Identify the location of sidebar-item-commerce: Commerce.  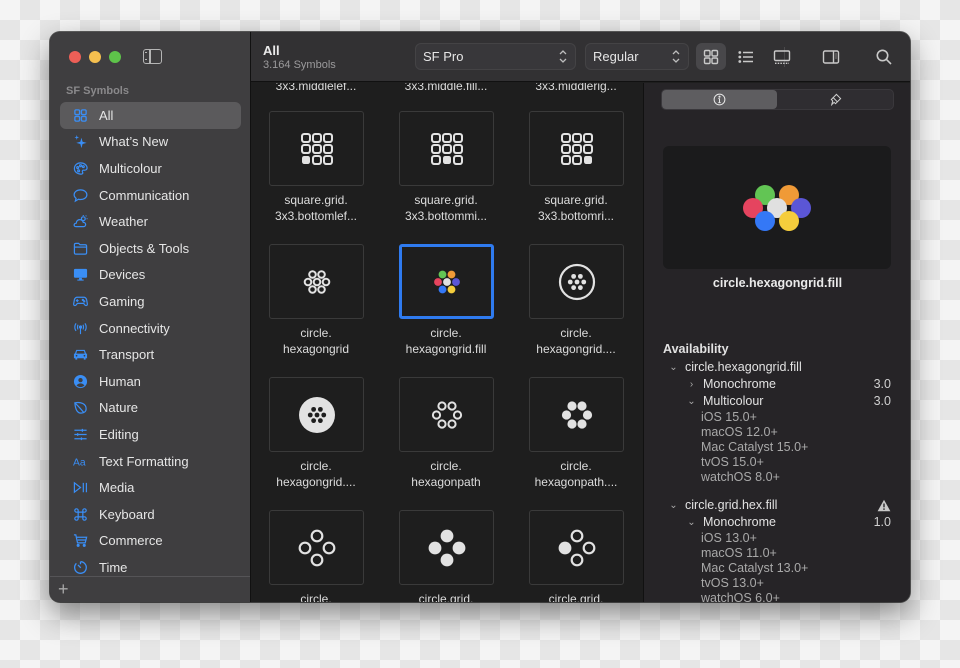
(150, 541).